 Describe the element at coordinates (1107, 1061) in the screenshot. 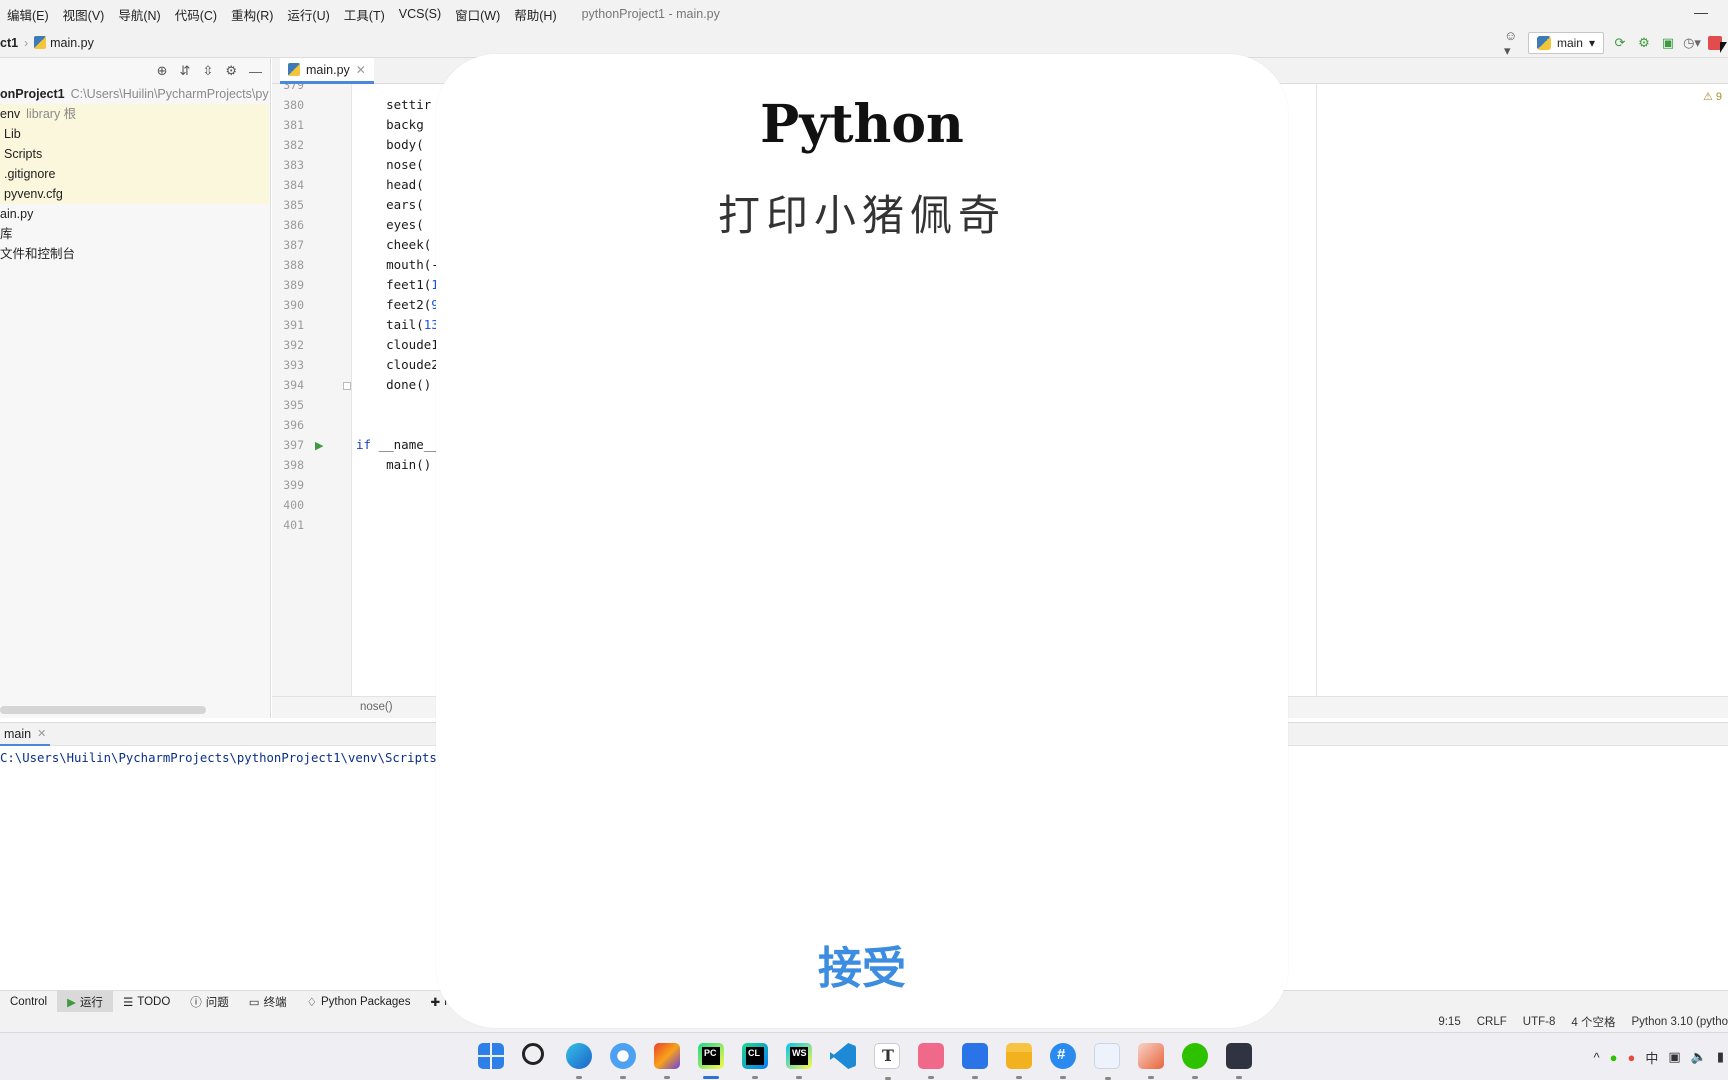

I see `java-icon` at that location.